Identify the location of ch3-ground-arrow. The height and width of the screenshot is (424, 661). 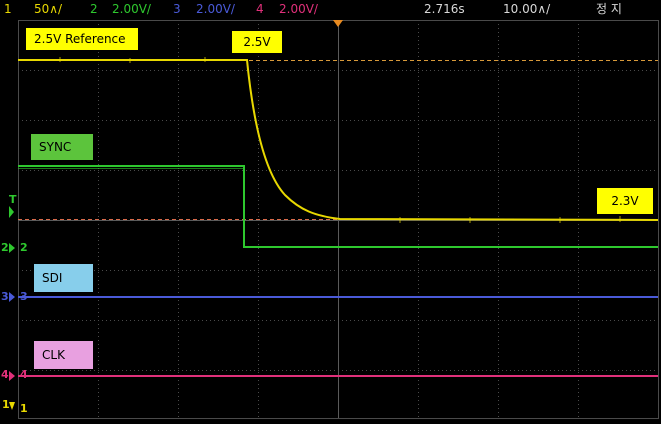
(12, 297).